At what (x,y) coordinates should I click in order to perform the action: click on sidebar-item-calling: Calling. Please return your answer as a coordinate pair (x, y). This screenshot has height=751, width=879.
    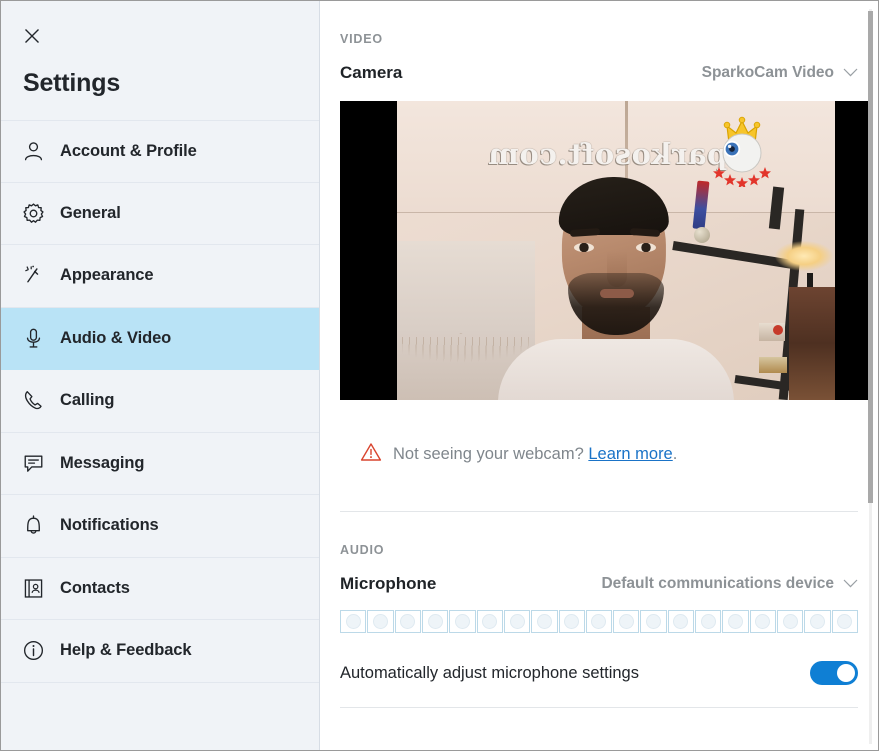
    Looking at the image, I should click on (160, 401).